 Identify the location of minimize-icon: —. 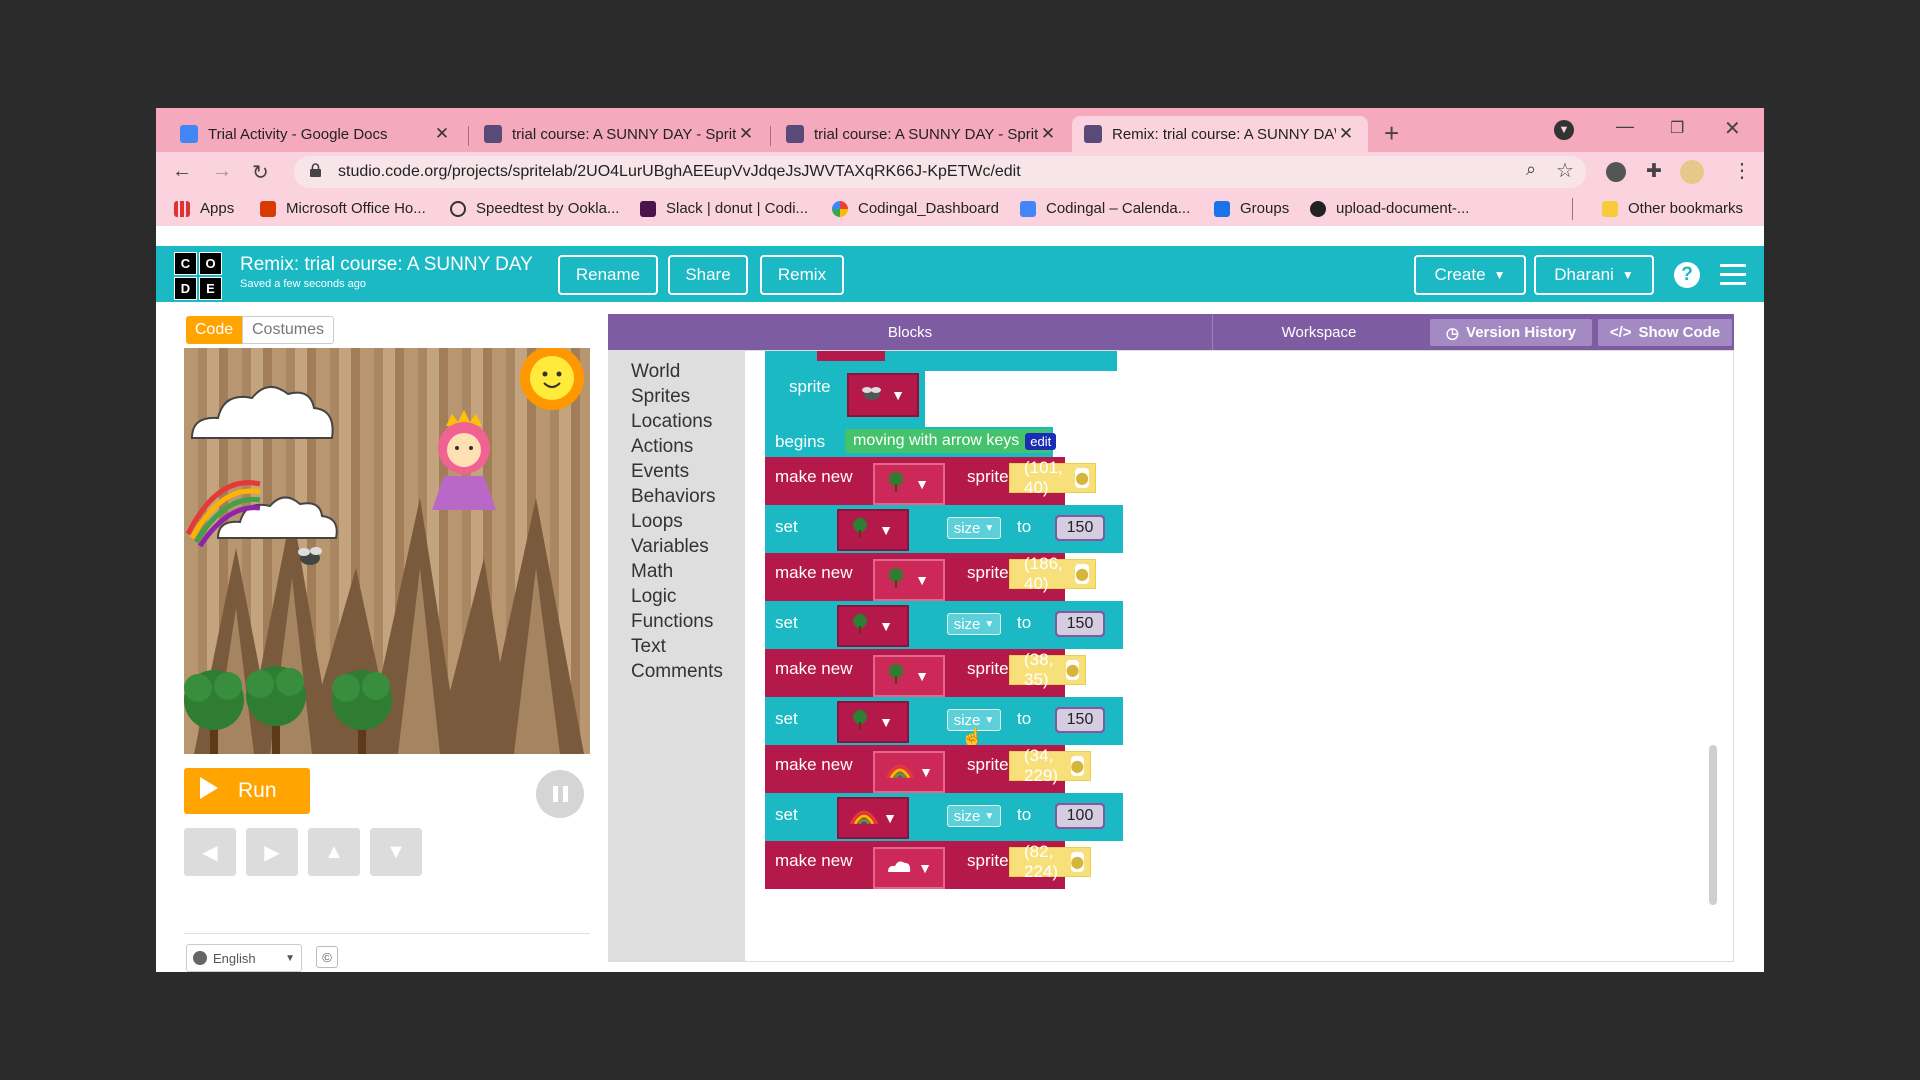
(1625, 126).